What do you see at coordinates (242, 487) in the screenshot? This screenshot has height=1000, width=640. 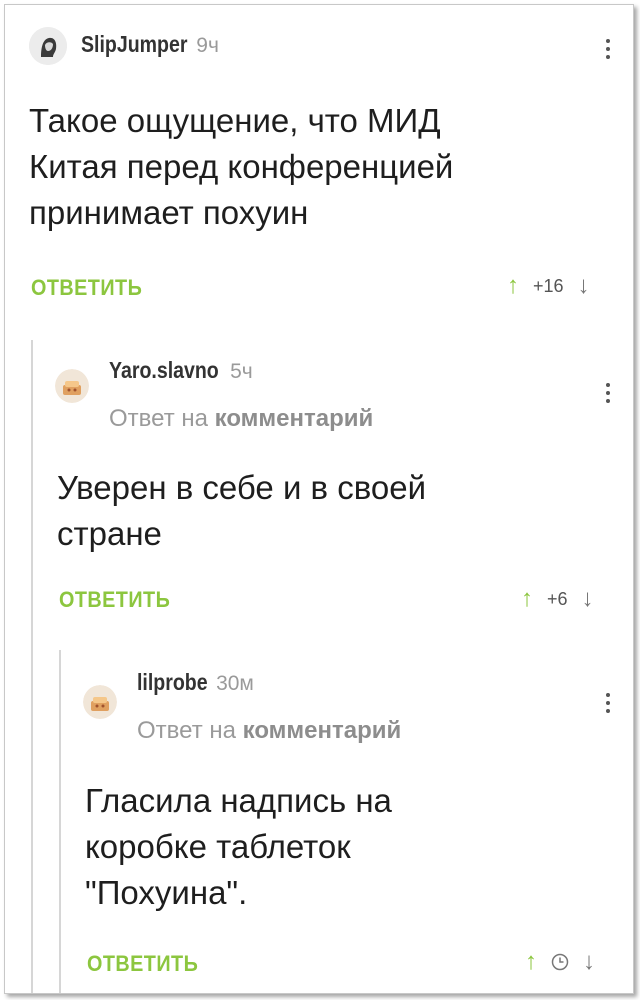 I see `comment-text-line: Уверен в себе и в своей` at bounding box center [242, 487].